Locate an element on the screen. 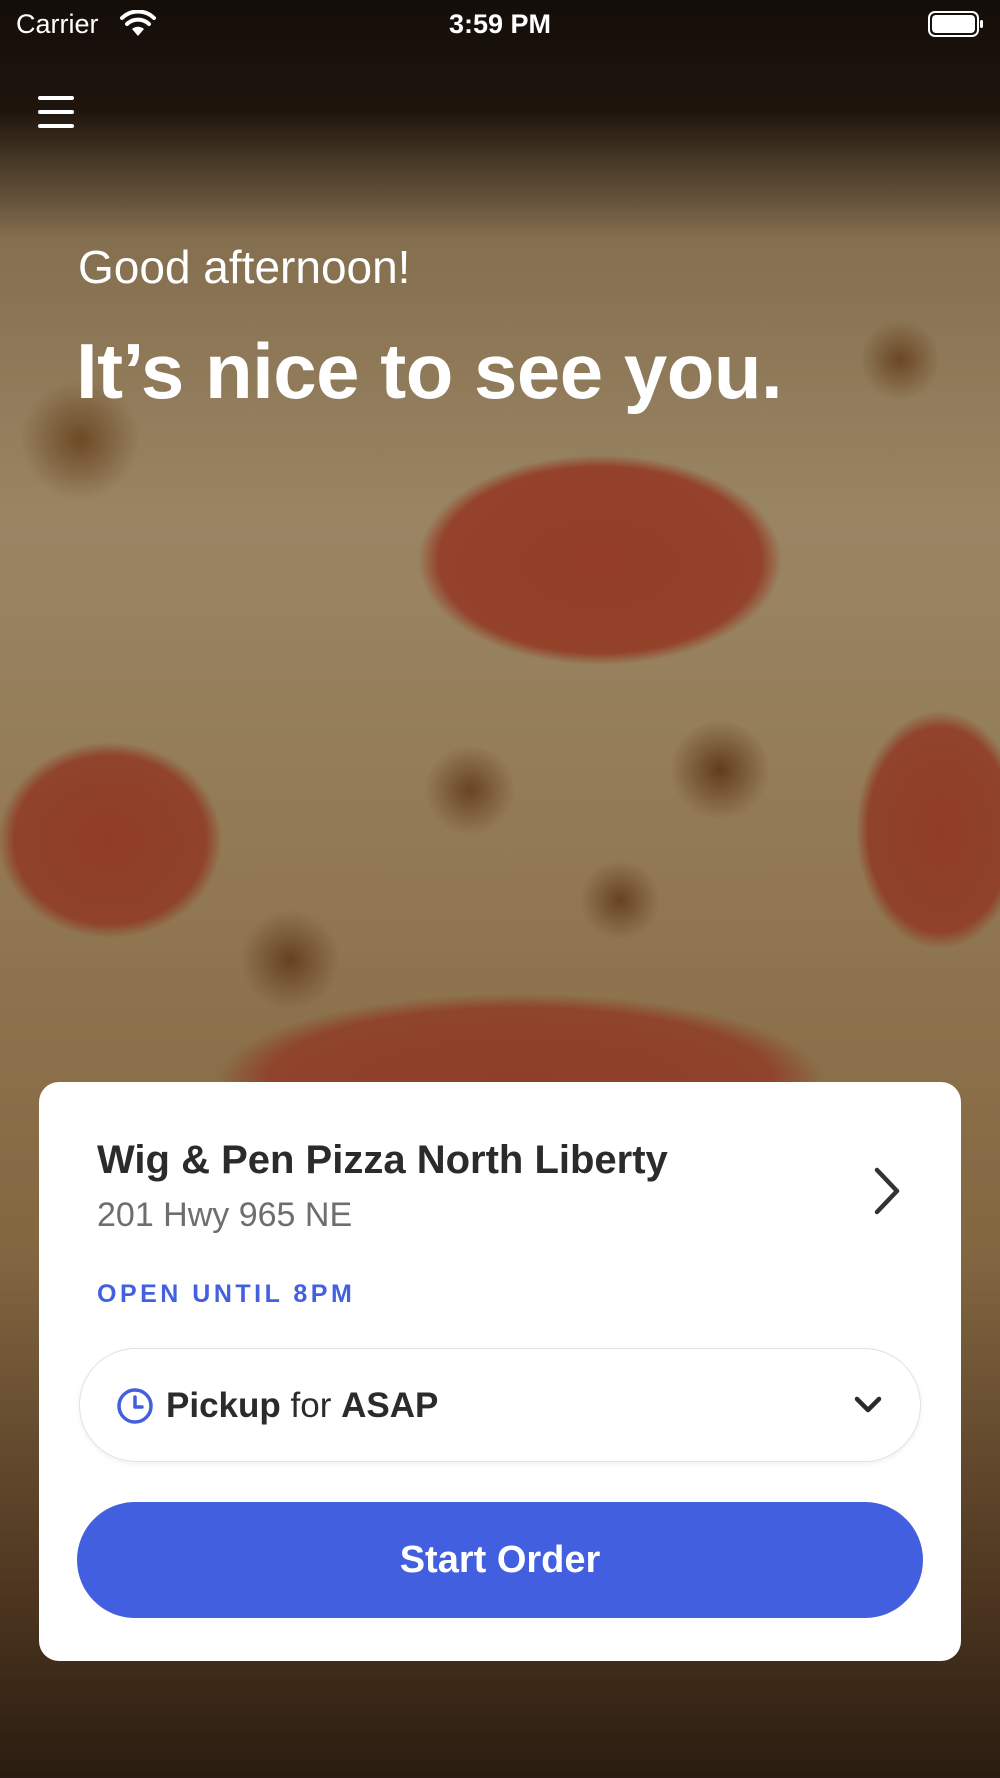 Image resolution: width=1000 pixels, height=1778 pixels. status-bar: Carrier 3:59 PM is located at coordinates (500, 25).